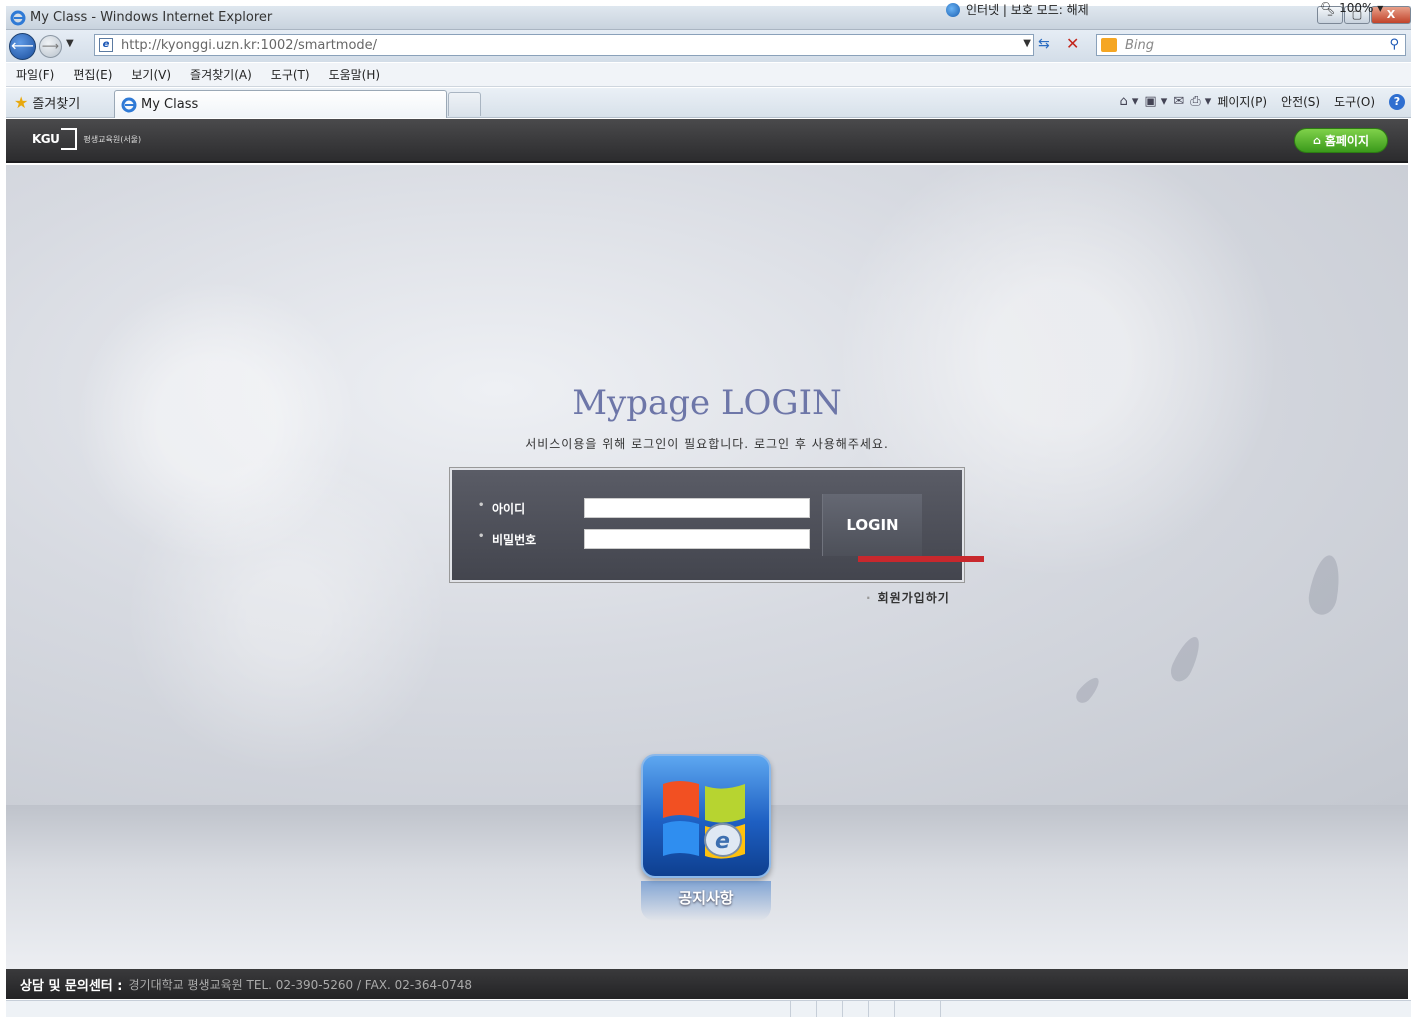 The width and height of the screenshot is (1417, 1017). What do you see at coordinates (1044, 44) in the screenshot?
I see `refresh-icon: ⇆` at bounding box center [1044, 44].